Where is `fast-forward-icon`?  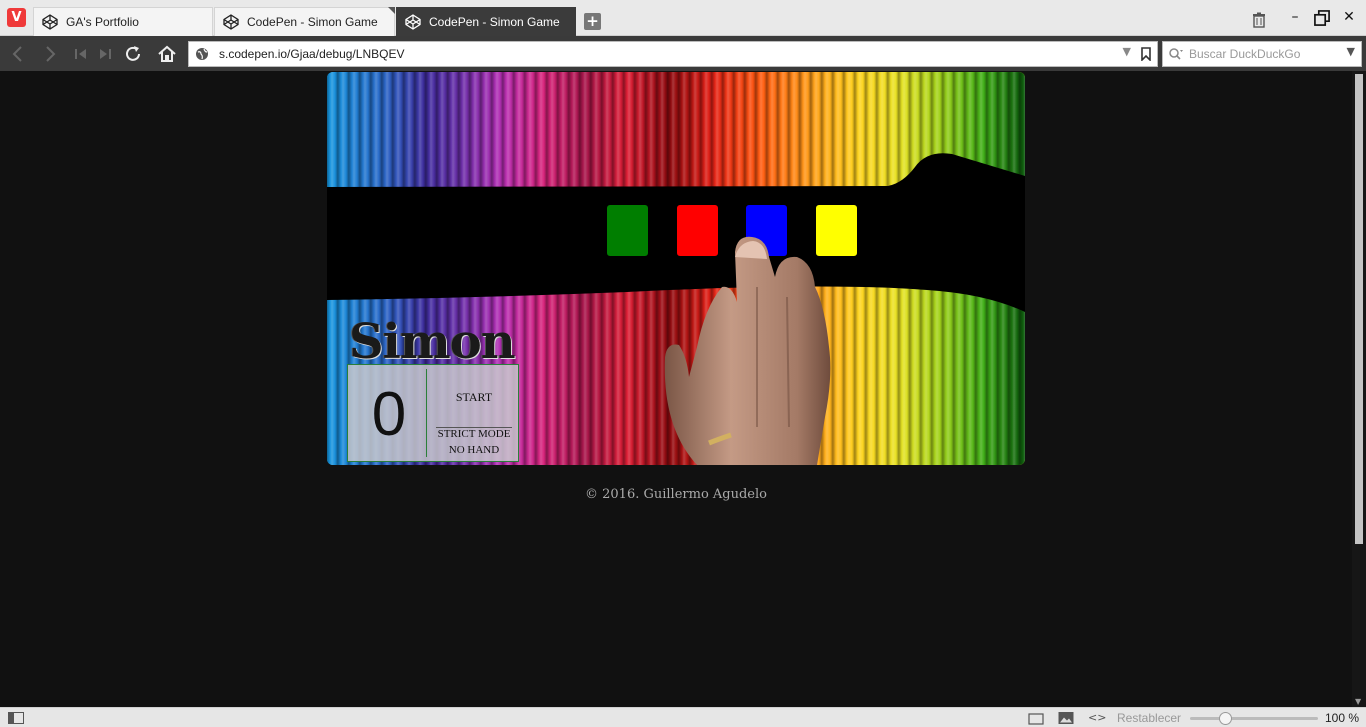
fast-forward-icon is located at coordinates (105, 54).